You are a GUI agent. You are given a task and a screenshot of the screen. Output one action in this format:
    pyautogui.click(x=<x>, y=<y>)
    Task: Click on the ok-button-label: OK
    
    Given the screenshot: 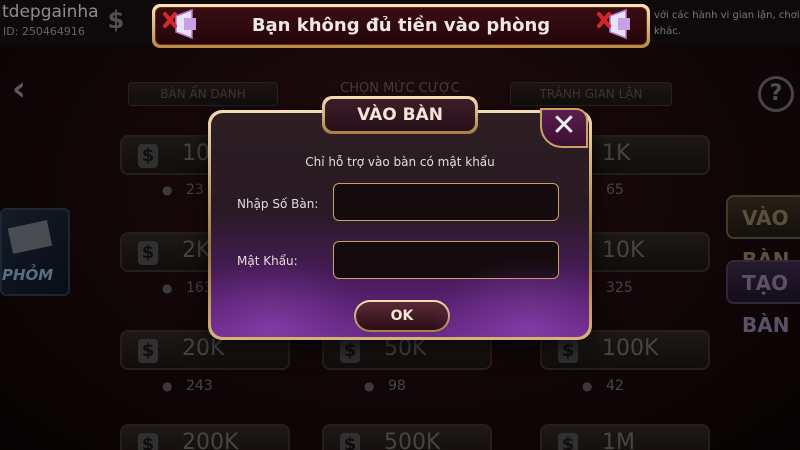 What is the action you would take?
    pyautogui.click(x=402, y=316)
    